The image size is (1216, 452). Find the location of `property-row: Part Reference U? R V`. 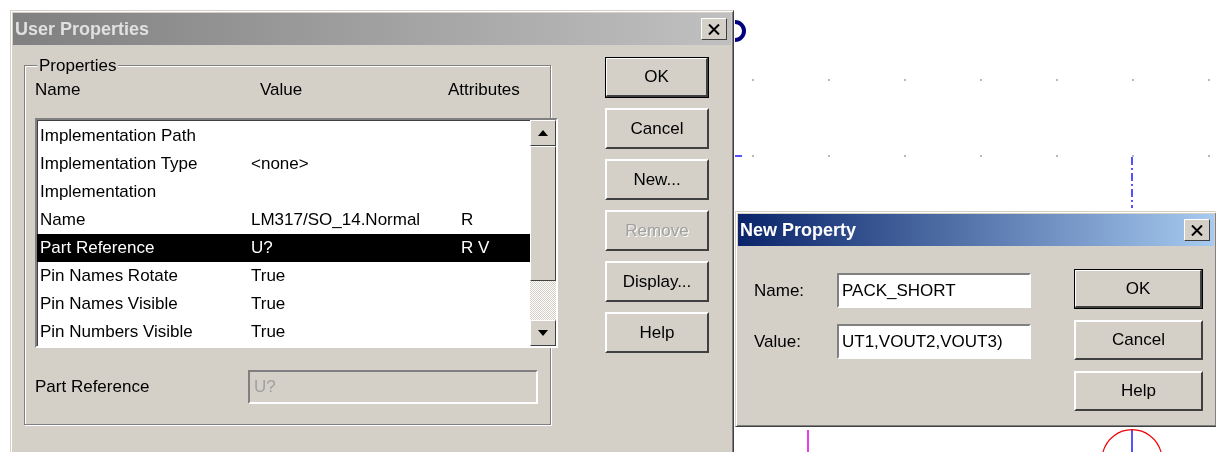

property-row: Part Reference U? R V is located at coordinates (283, 248).